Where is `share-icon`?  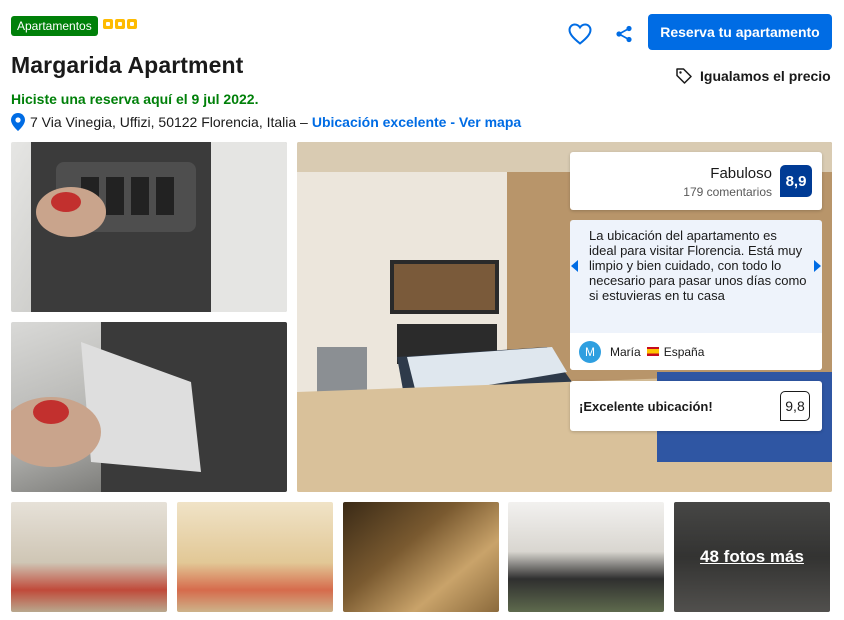 share-icon is located at coordinates (624, 34).